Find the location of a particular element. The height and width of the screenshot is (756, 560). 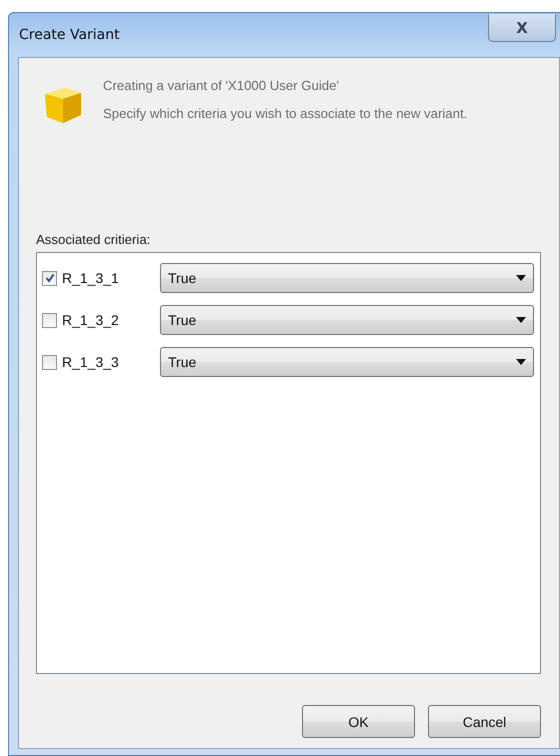

dialog-button: OK is located at coordinates (358, 721).